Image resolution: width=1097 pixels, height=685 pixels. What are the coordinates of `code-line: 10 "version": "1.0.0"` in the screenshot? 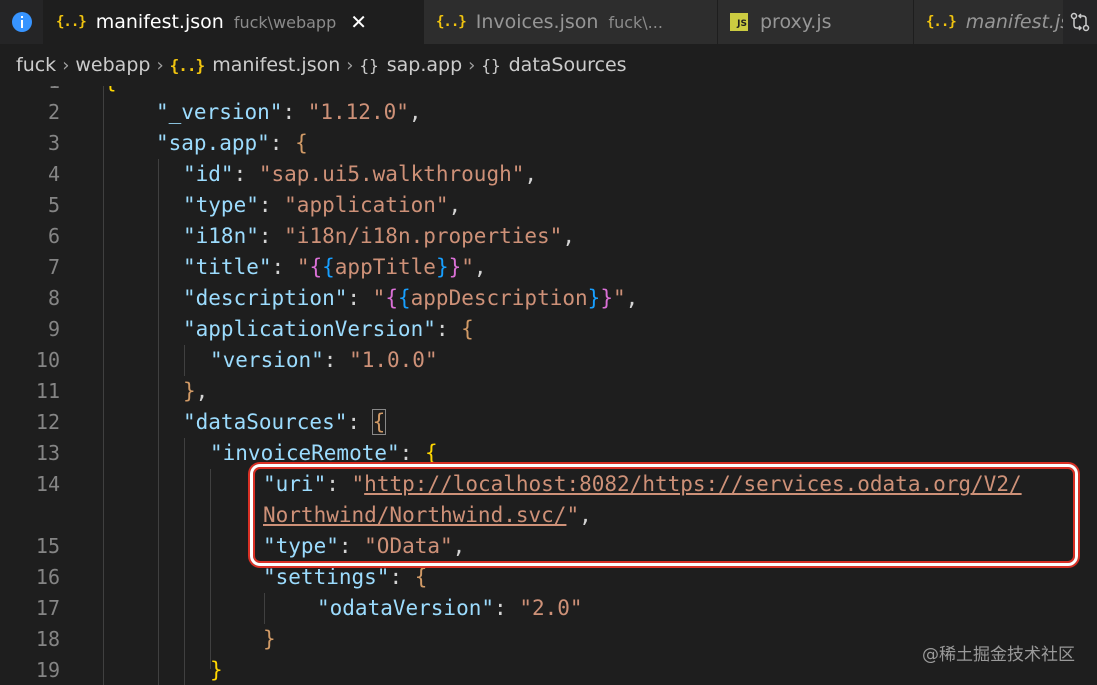 It's located at (548, 360).